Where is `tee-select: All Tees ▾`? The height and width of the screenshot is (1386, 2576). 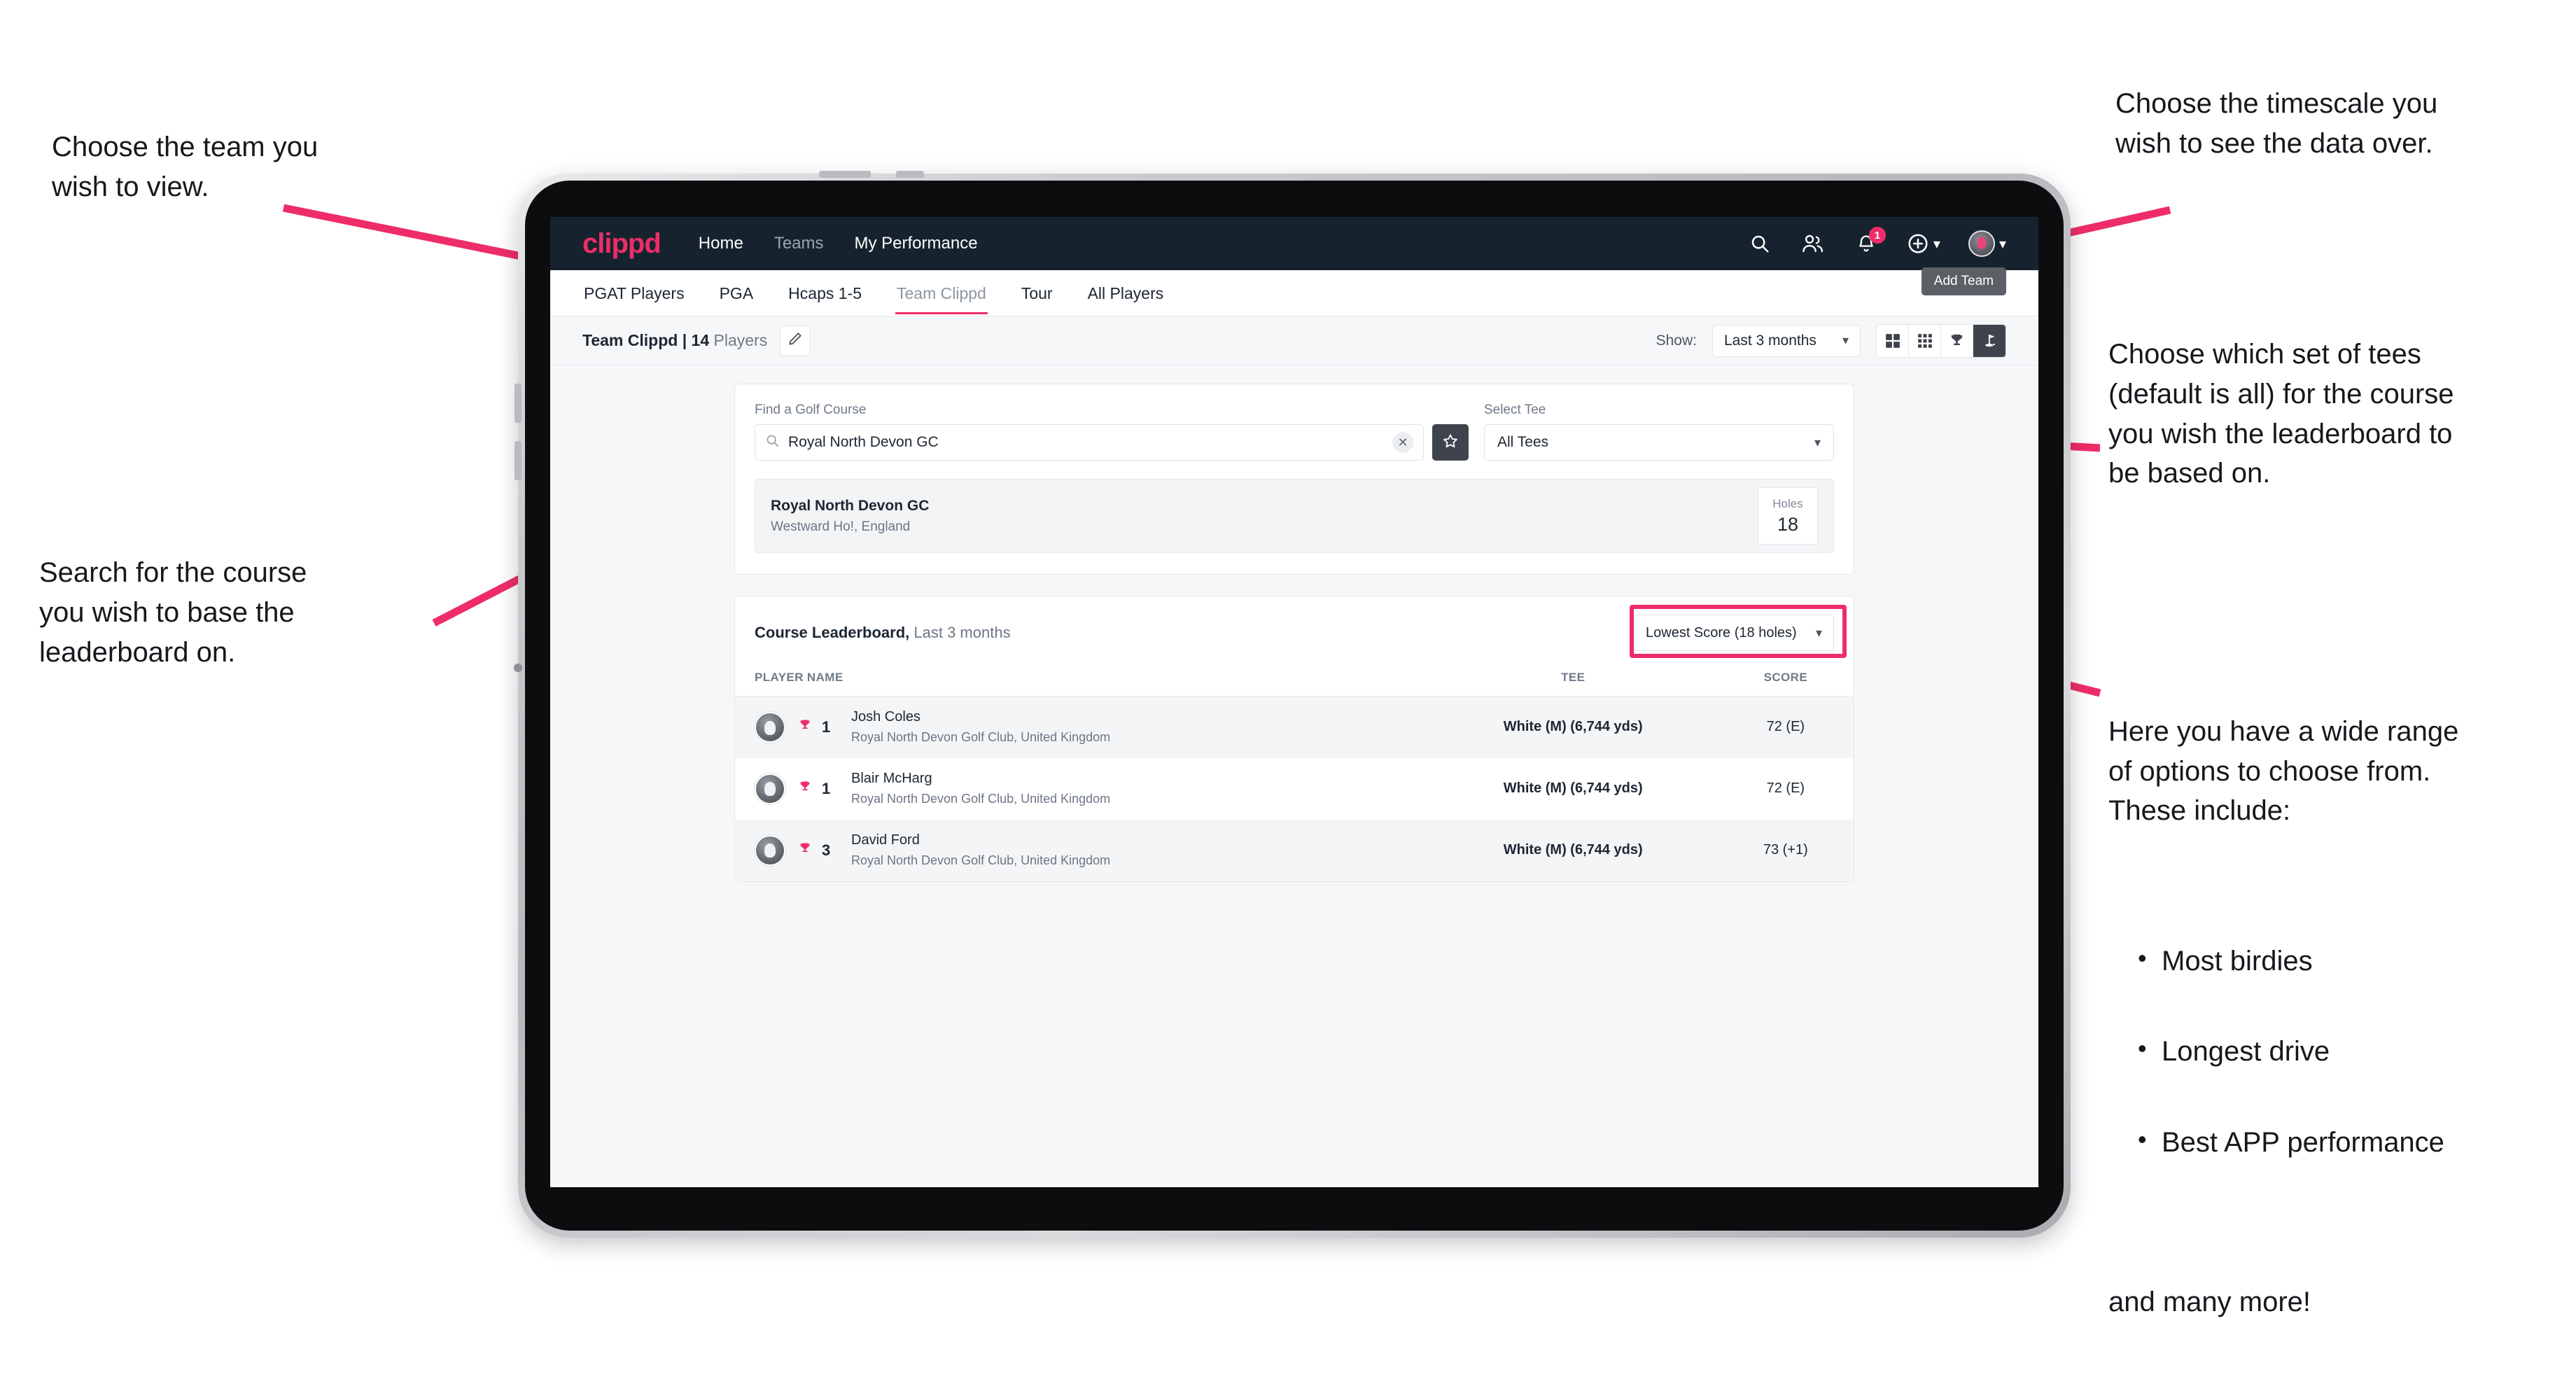 tee-select: All Tees ▾ is located at coordinates (1659, 442).